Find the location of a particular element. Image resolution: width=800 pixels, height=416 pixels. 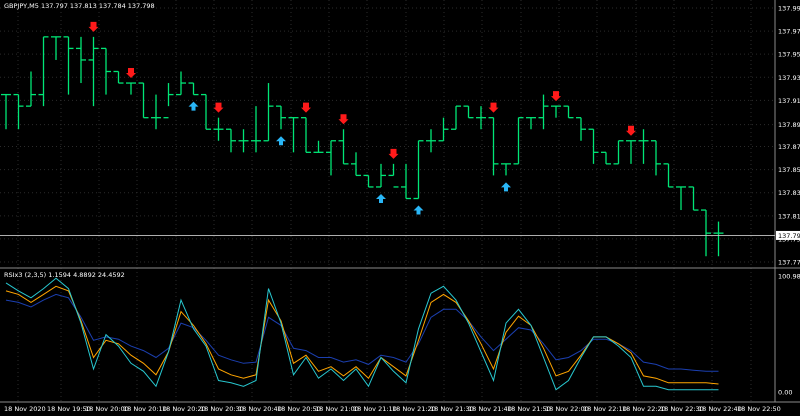

time-axis-label: 18 Nov 22:40 is located at coordinates (720, 409).